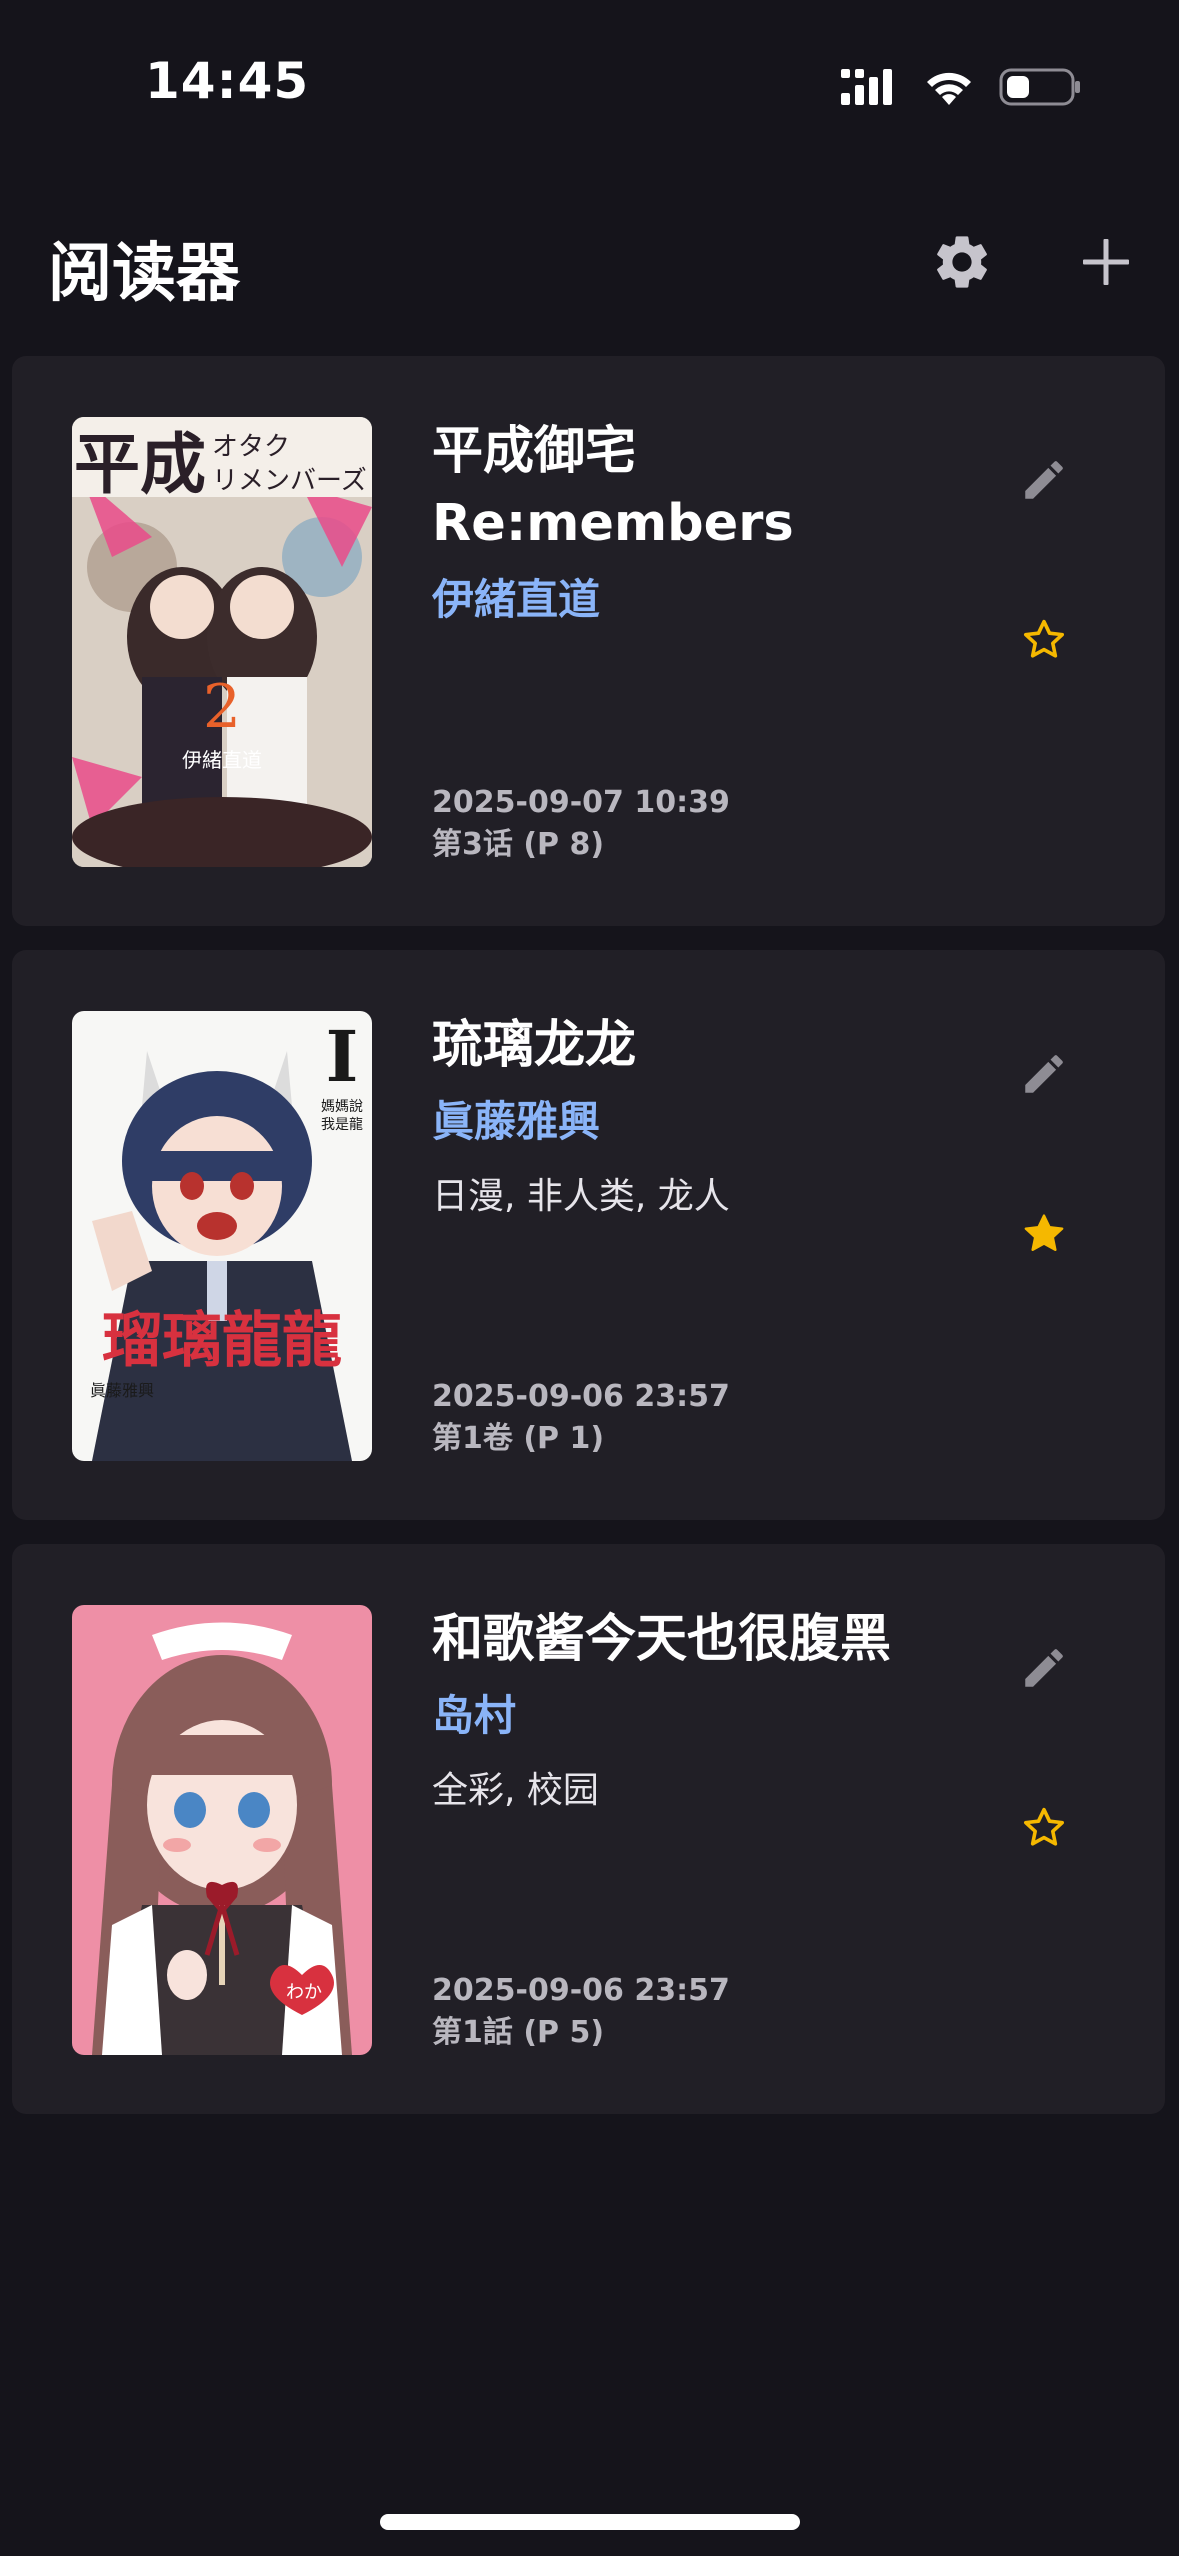 The image size is (1179, 2556). I want to click on book-tags: 全彩, 校园, so click(515, 1790).